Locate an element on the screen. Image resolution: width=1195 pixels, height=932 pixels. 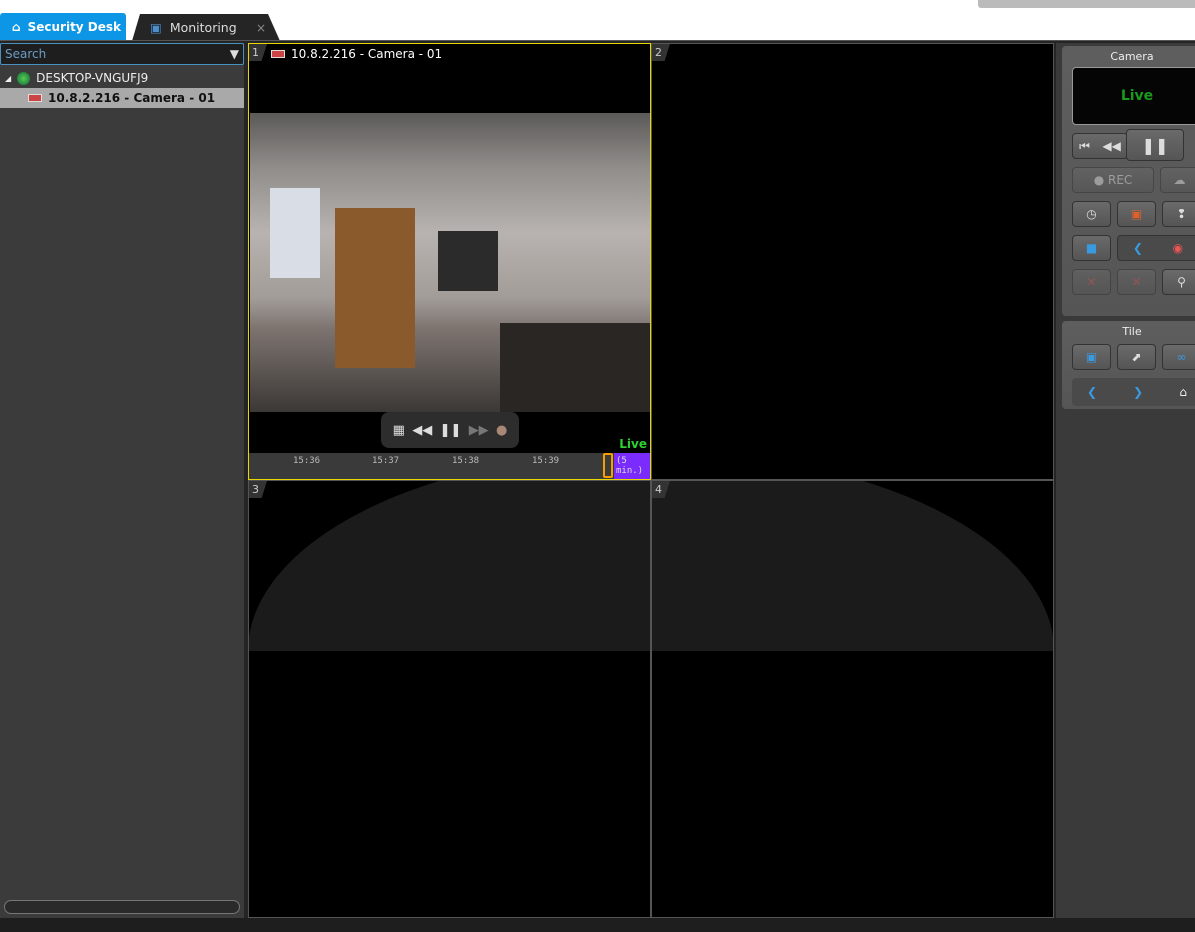
next-icon: ❯ is located at coordinates (1138, 392).